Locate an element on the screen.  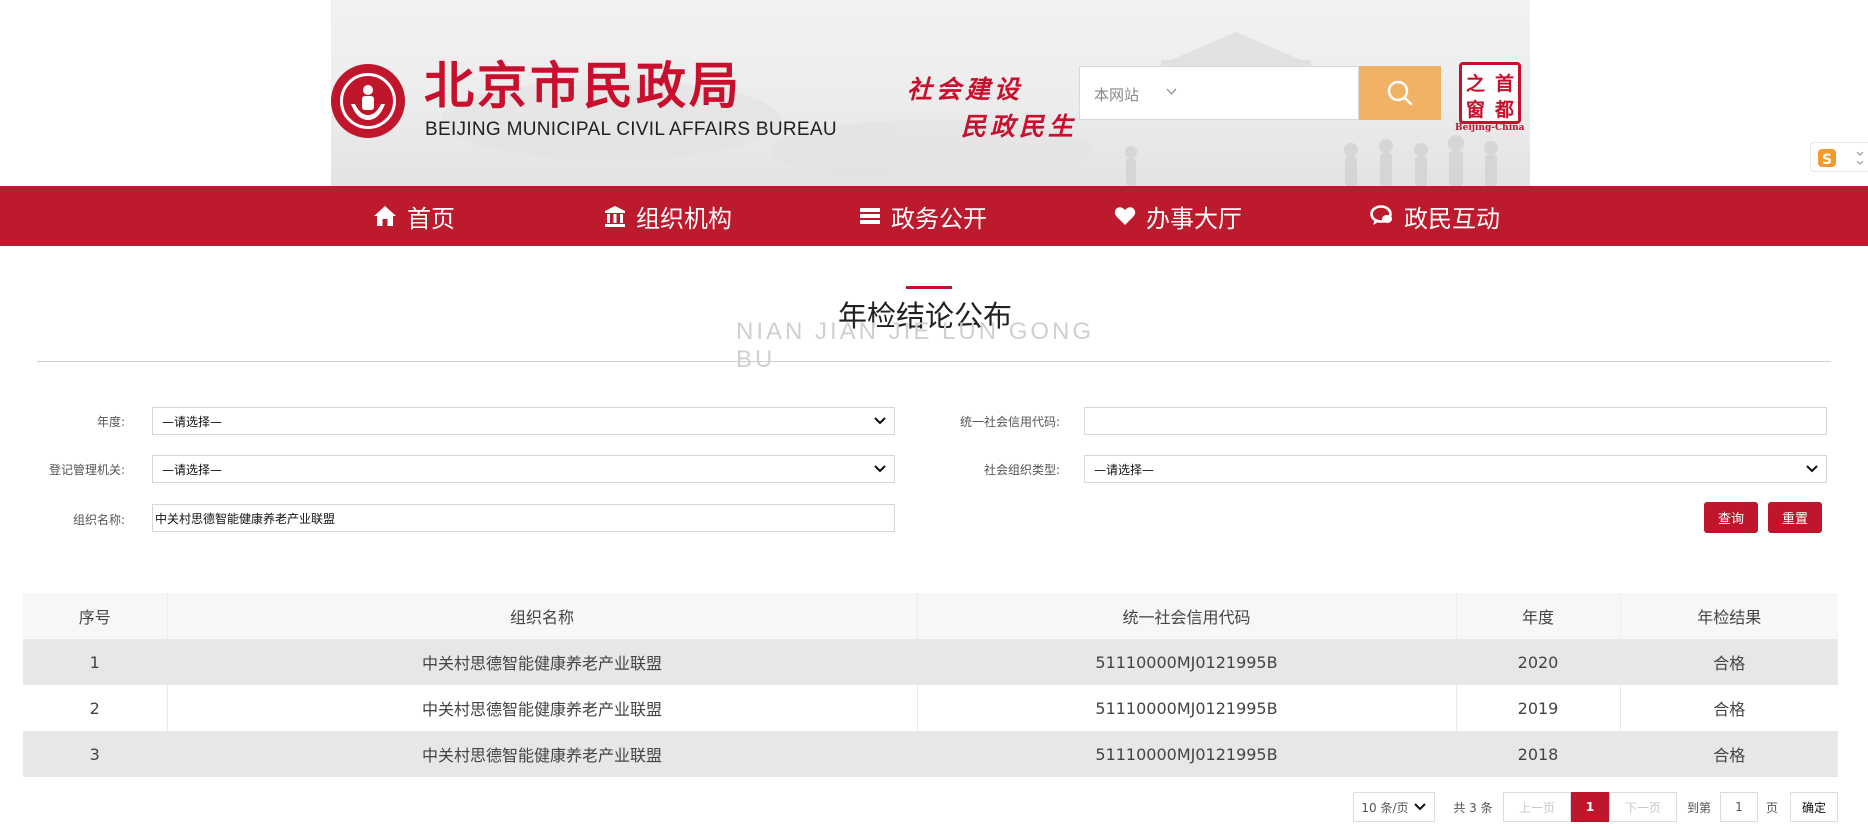
sogou-icon: S is located at coordinates (1841, 158).